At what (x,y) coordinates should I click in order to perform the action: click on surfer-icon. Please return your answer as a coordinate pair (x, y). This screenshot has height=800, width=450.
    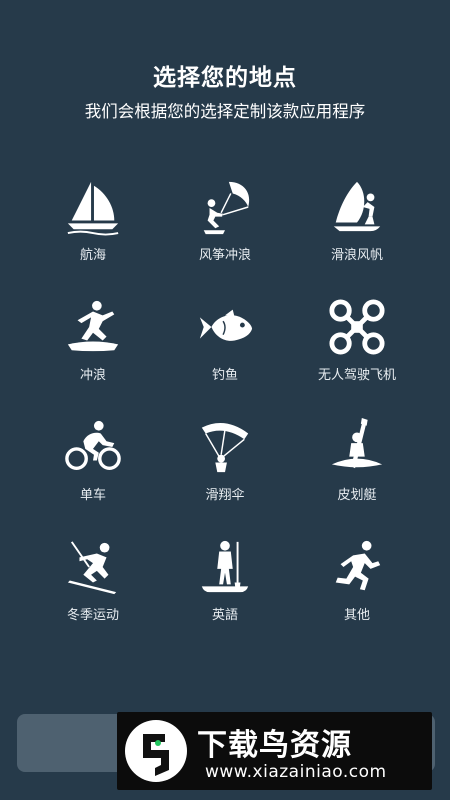
    Looking at the image, I should click on (93, 327).